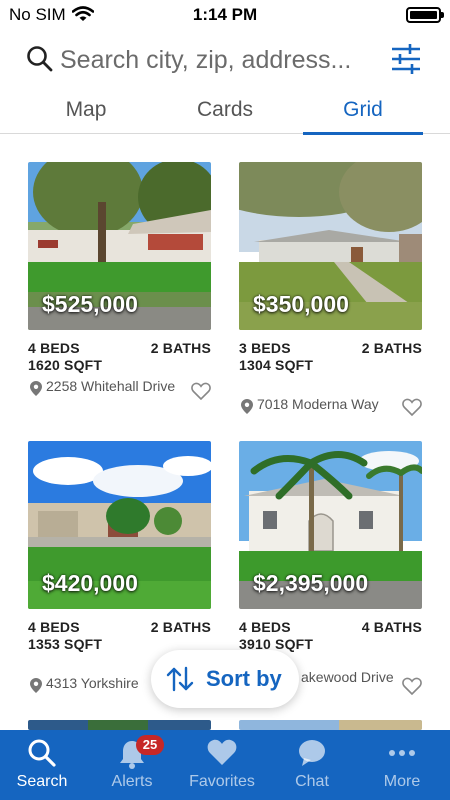 The width and height of the screenshot is (450, 800). I want to click on listing-baths: 4 BATHS, so click(391, 627).